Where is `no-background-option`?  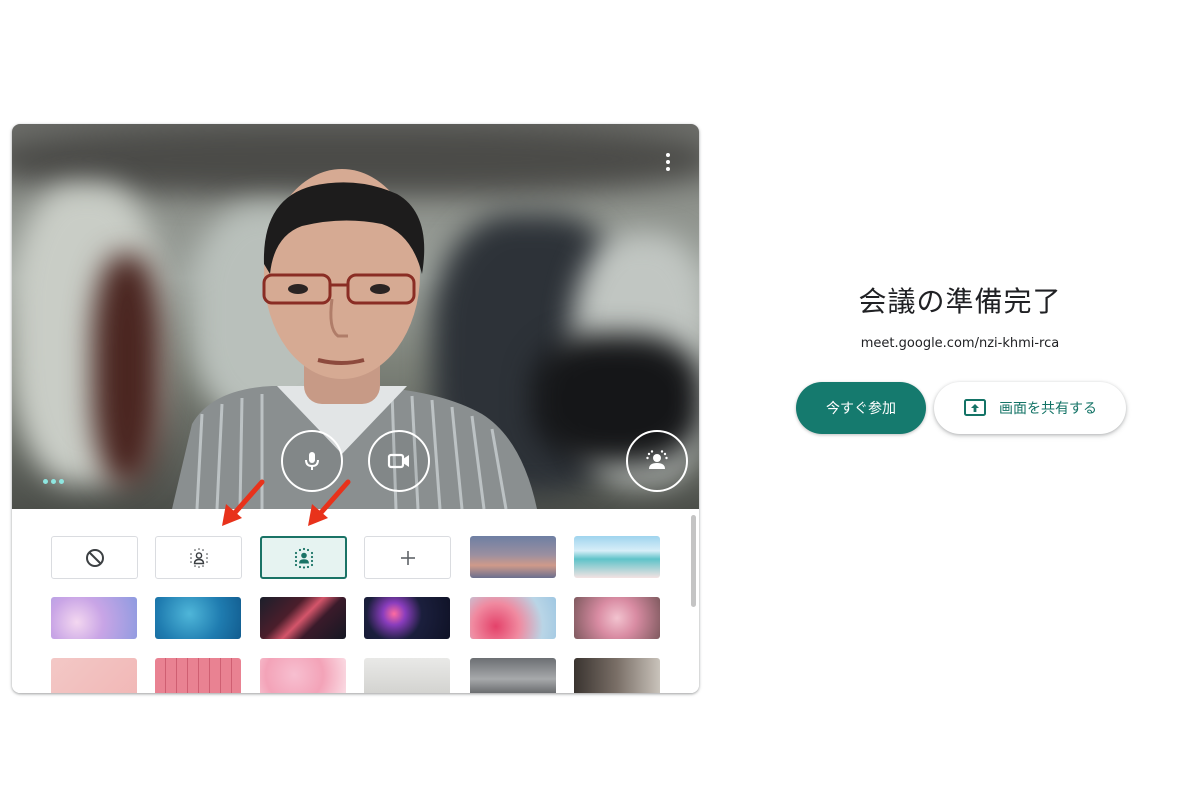 no-background-option is located at coordinates (94, 557).